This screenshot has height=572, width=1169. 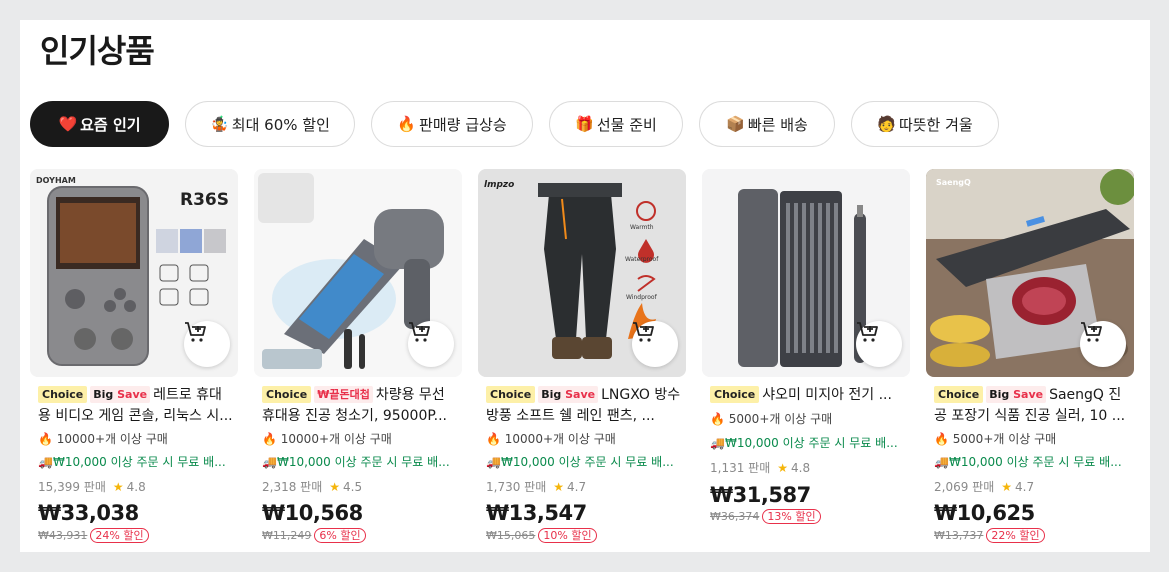 What do you see at coordinates (642, 227) in the screenshot?
I see `image-label-warmth: Warmth` at bounding box center [642, 227].